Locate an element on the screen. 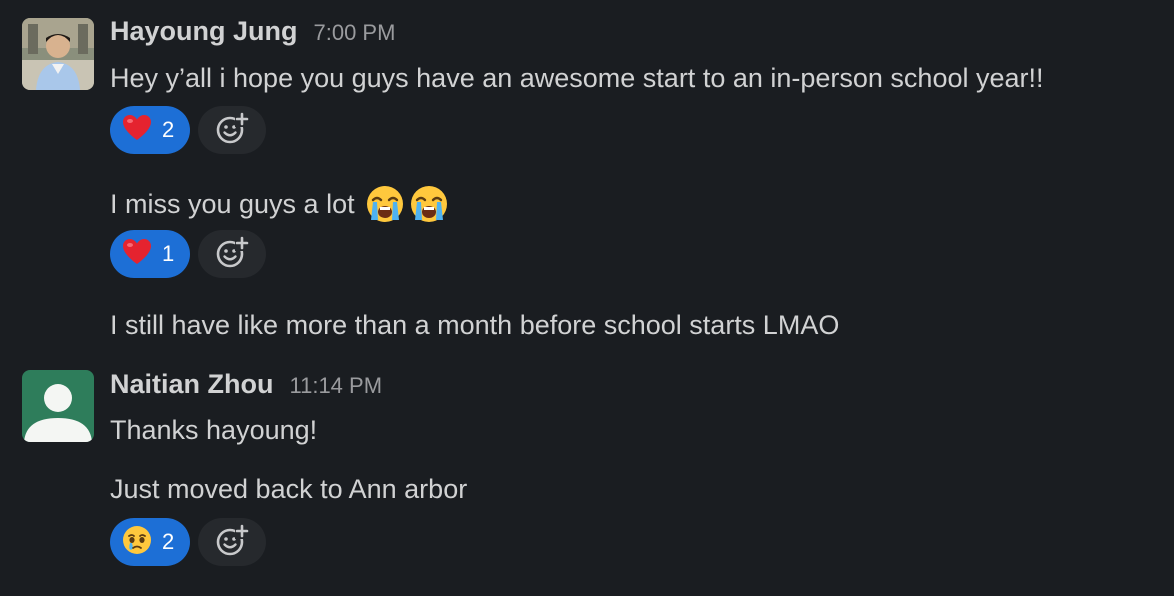 The height and width of the screenshot is (596, 1174). timestamp: 7:00 PM is located at coordinates (355, 33).